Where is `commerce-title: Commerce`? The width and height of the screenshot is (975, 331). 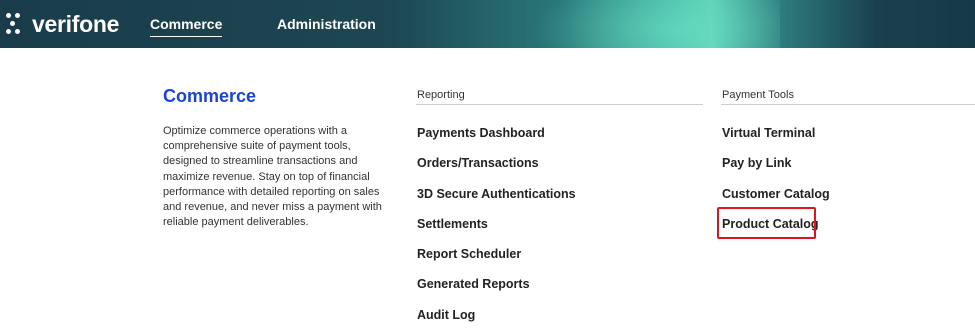 commerce-title: Commerce is located at coordinates (210, 96).